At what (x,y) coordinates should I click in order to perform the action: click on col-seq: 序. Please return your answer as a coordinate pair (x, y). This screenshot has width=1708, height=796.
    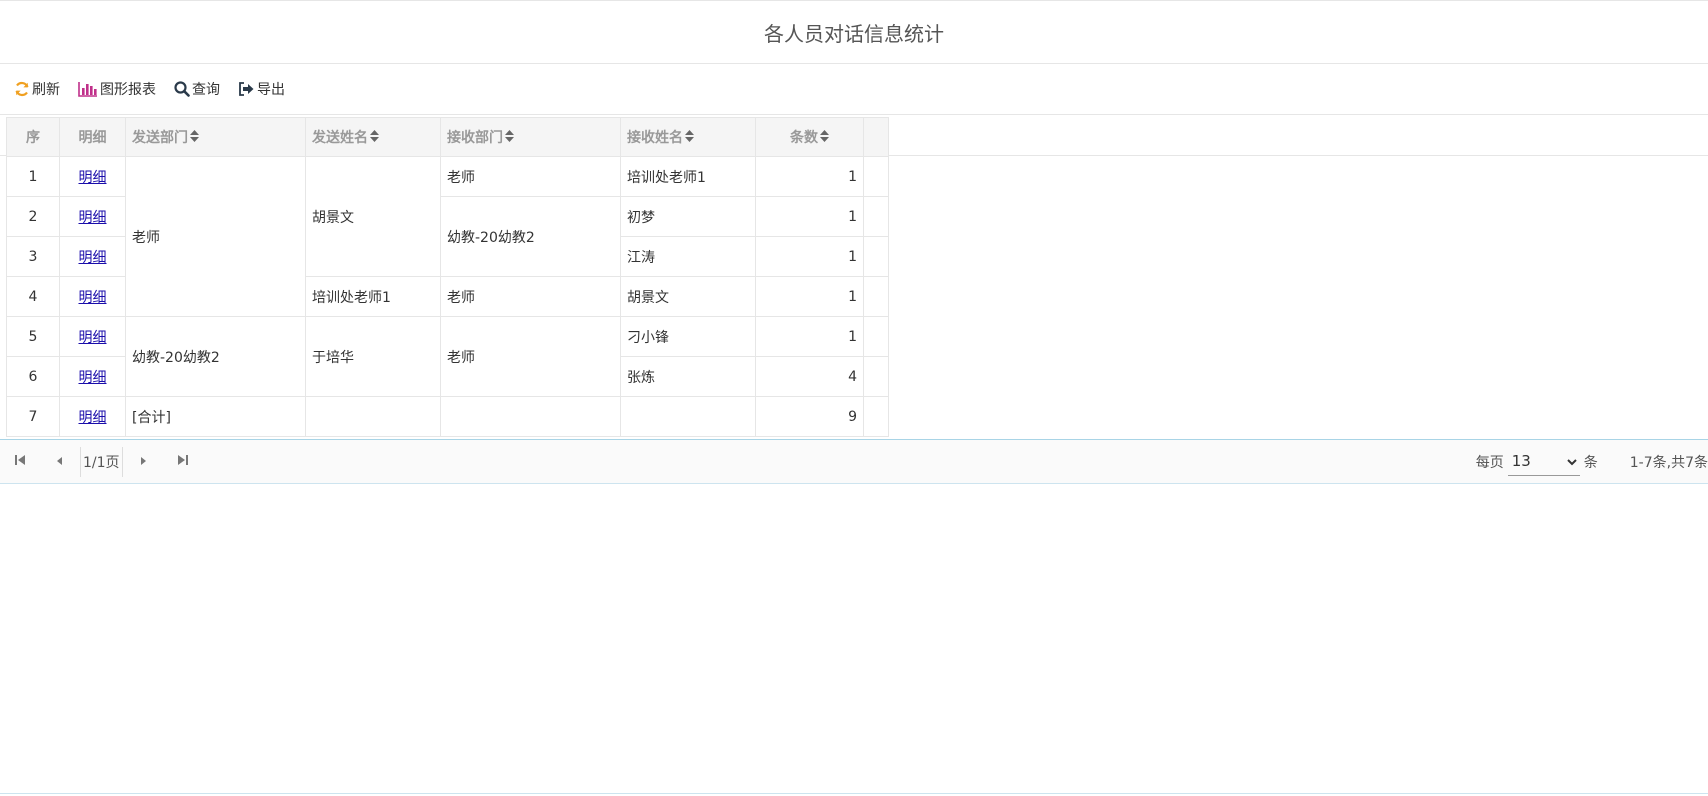
    Looking at the image, I should click on (33, 137).